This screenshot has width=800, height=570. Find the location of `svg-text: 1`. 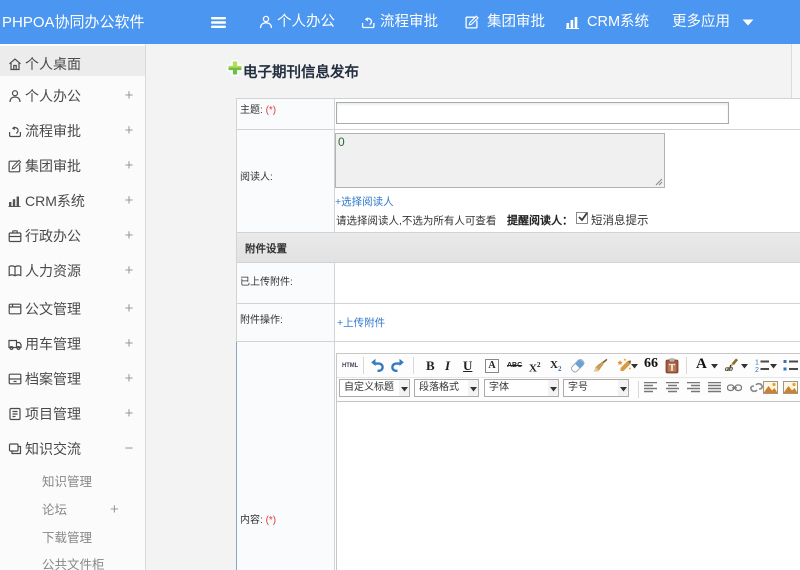

svg-text: 1 is located at coordinates (757, 363).